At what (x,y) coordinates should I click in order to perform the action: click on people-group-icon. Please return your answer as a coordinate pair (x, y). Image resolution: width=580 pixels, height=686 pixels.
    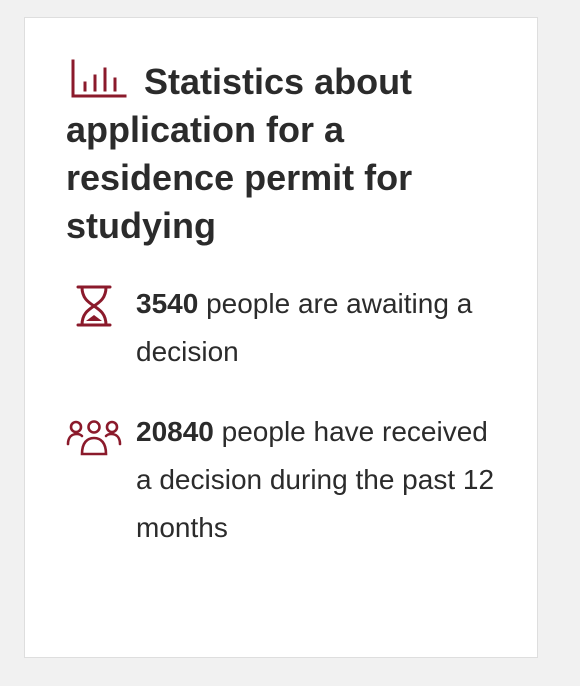
    Looking at the image, I should click on (94, 438).